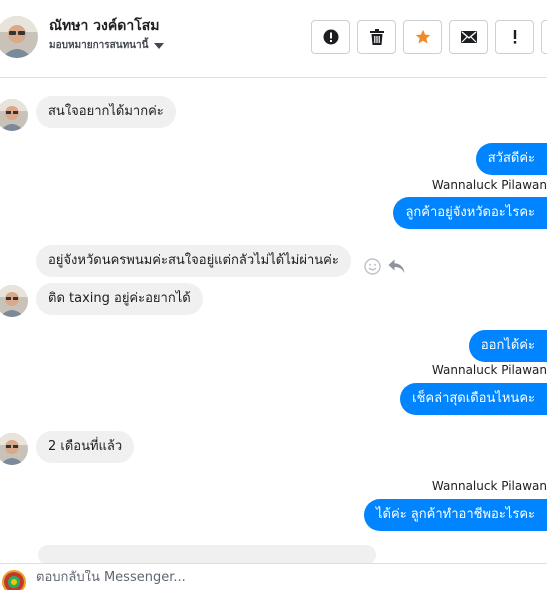  What do you see at coordinates (159, 45) in the screenshot?
I see `caret-down-icon` at bounding box center [159, 45].